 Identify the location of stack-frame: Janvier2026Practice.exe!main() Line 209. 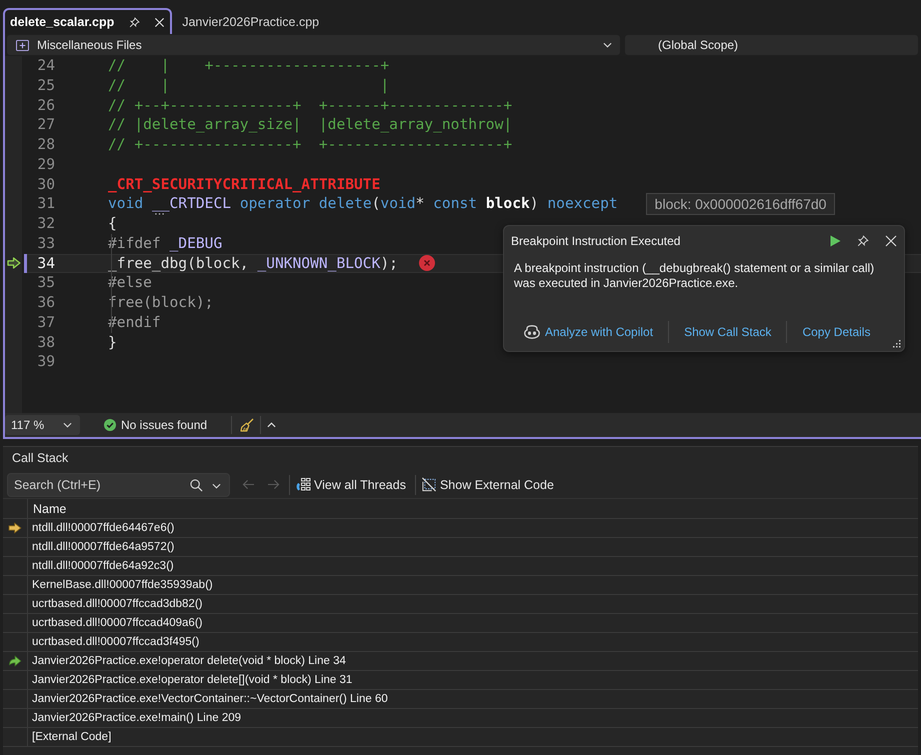
(137, 718).